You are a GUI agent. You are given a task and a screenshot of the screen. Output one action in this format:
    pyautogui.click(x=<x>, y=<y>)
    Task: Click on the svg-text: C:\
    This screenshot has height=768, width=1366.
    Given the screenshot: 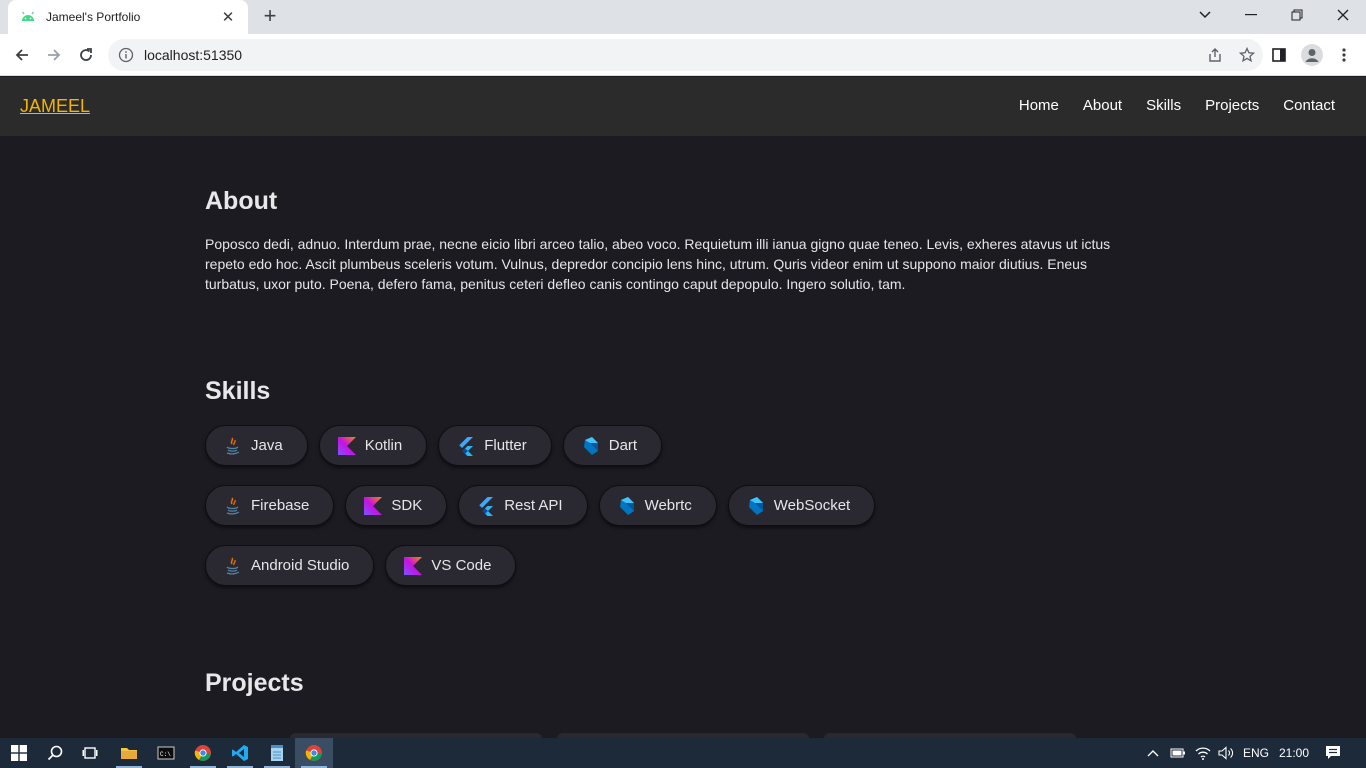 What is the action you would take?
    pyautogui.click(x=165, y=754)
    